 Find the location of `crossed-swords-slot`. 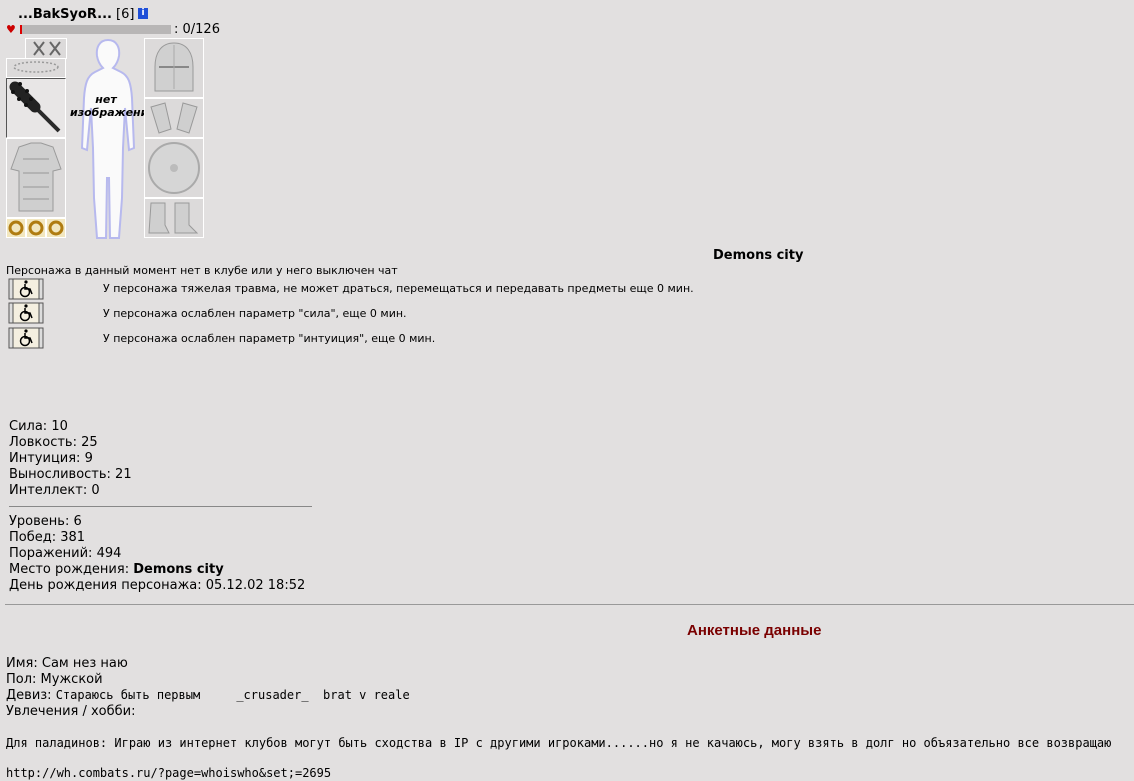

crossed-swords-slot is located at coordinates (46, 48).